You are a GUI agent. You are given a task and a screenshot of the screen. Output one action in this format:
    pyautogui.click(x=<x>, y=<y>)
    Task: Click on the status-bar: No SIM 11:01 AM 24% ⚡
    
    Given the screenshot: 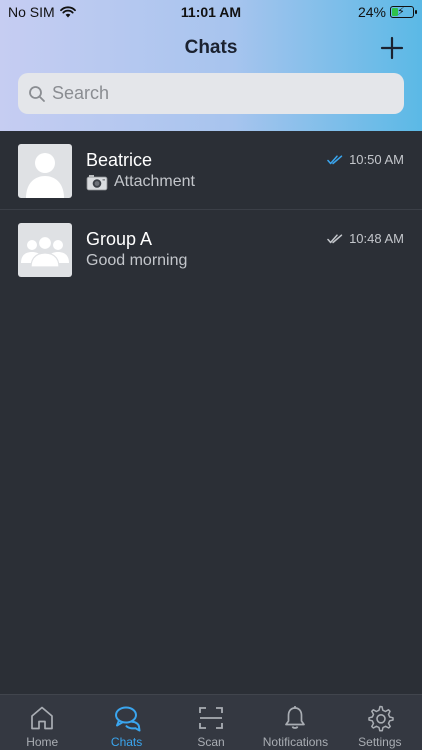 What is the action you would take?
    pyautogui.click(x=211, y=12)
    